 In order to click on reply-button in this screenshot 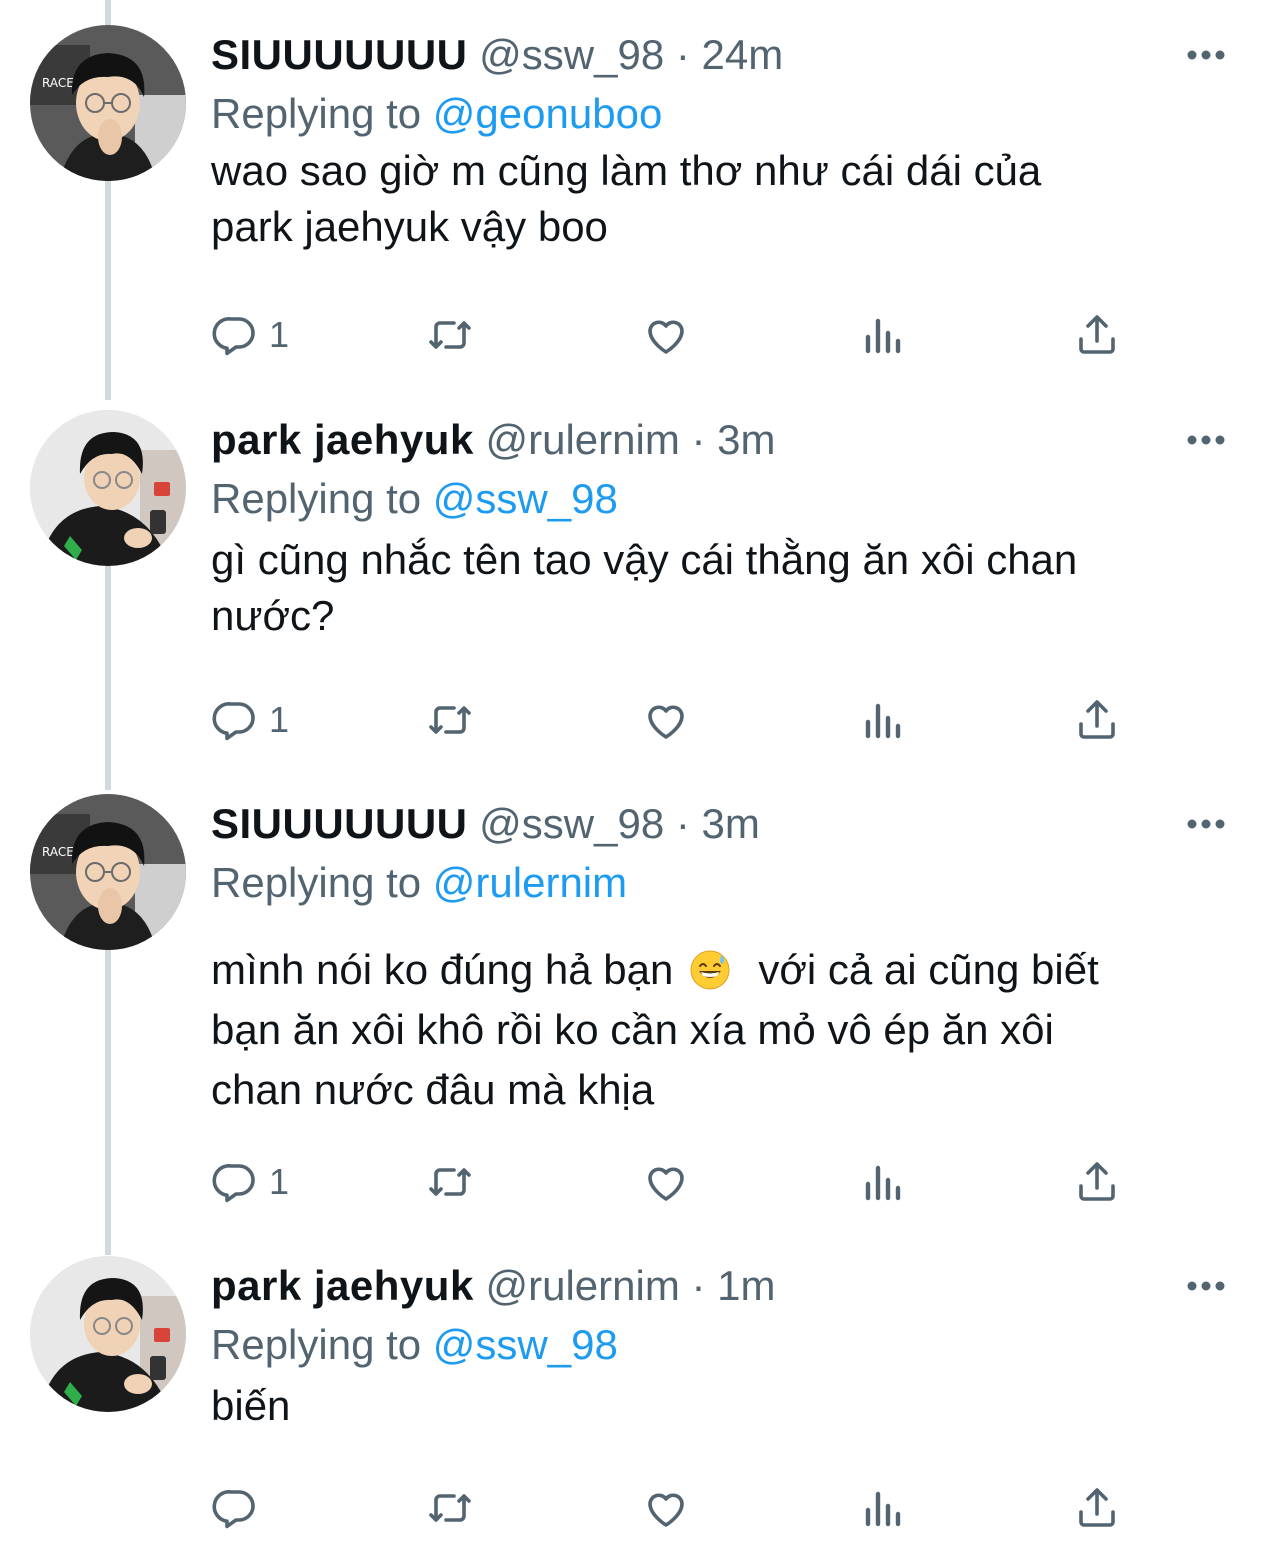, I will do `click(240, 1508)`.